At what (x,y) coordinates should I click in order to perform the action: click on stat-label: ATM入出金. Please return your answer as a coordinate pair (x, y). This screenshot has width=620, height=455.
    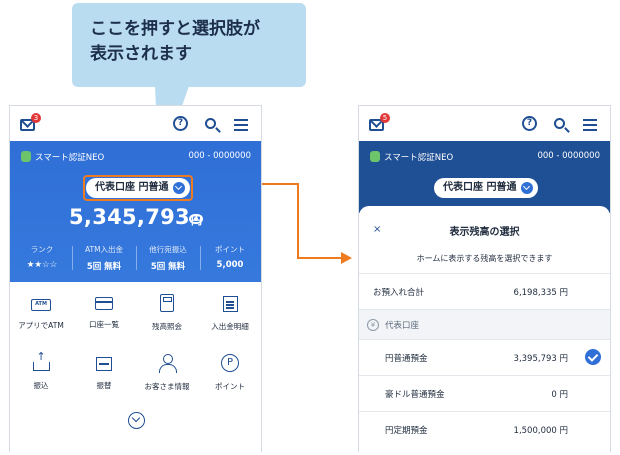
    Looking at the image, I should click on (104, 249).